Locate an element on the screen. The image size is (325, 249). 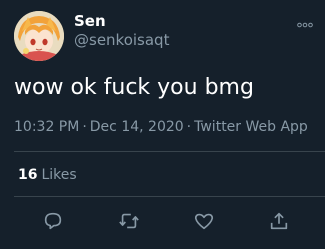
heart-icon is located at coordinates (204, 221).